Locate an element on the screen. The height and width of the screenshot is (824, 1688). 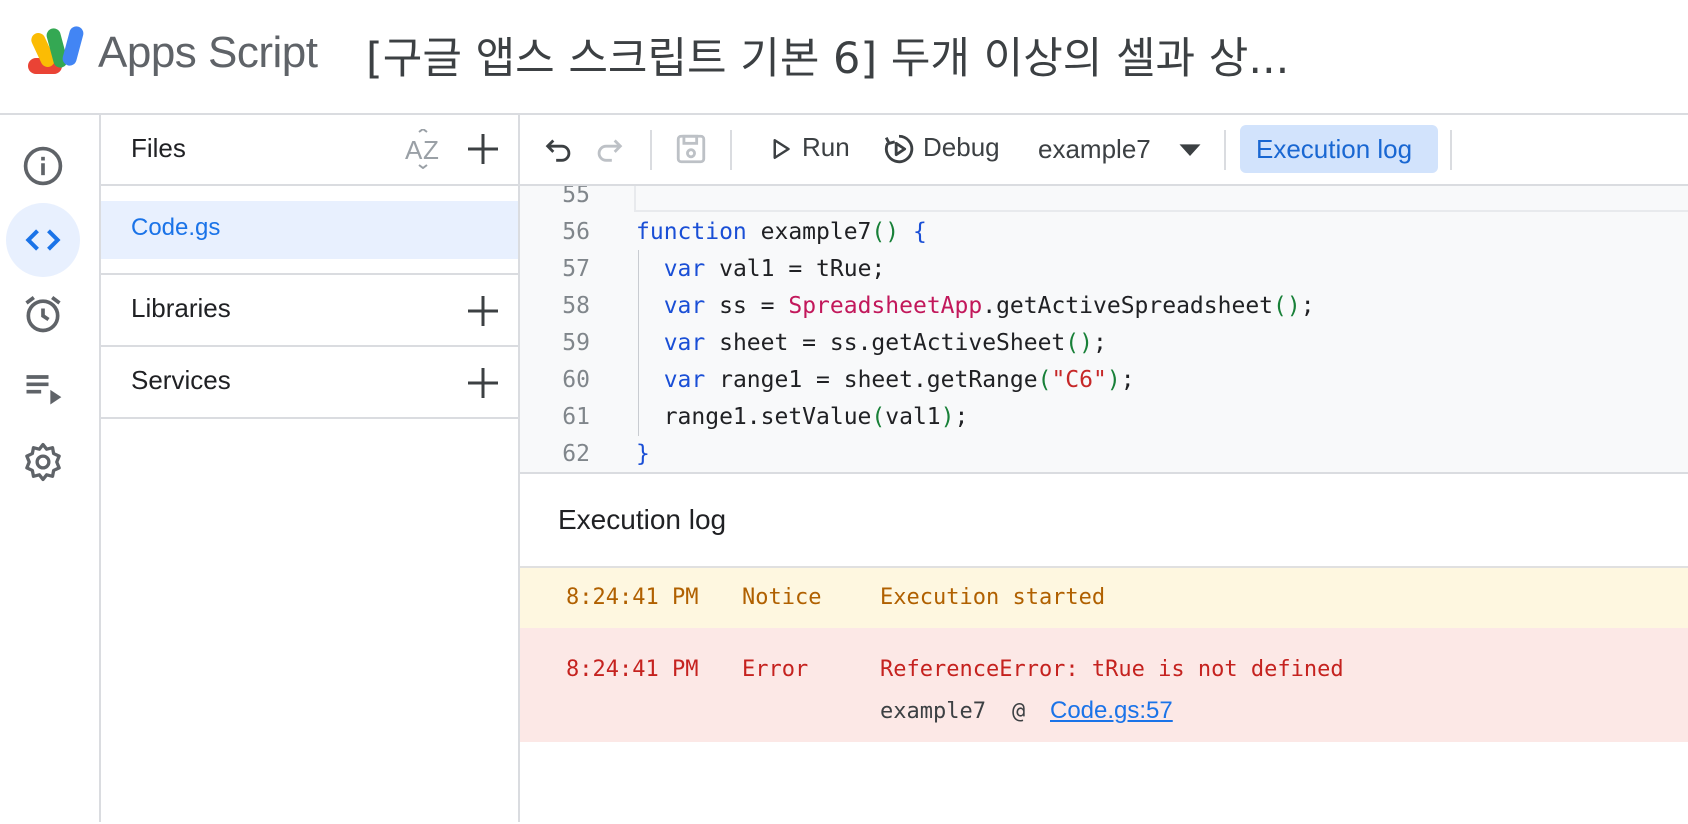
libraries-label: Libraries is located at coordinates (181, 308).